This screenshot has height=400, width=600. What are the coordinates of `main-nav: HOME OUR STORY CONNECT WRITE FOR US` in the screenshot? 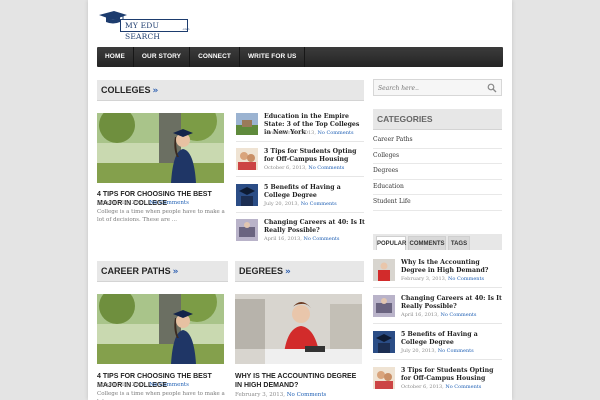 It's located at (300, 57).